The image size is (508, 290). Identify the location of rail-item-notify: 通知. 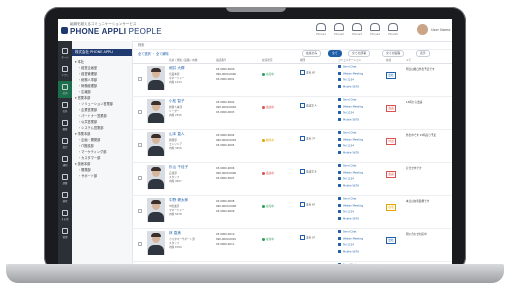
(65, 161).